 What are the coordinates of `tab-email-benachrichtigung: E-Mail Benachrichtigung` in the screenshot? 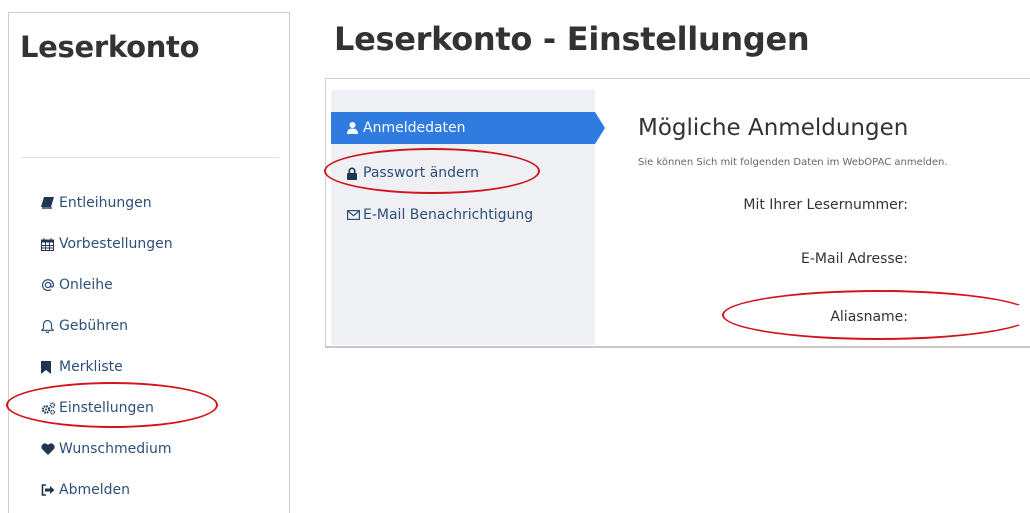 It's located at (432, 215).